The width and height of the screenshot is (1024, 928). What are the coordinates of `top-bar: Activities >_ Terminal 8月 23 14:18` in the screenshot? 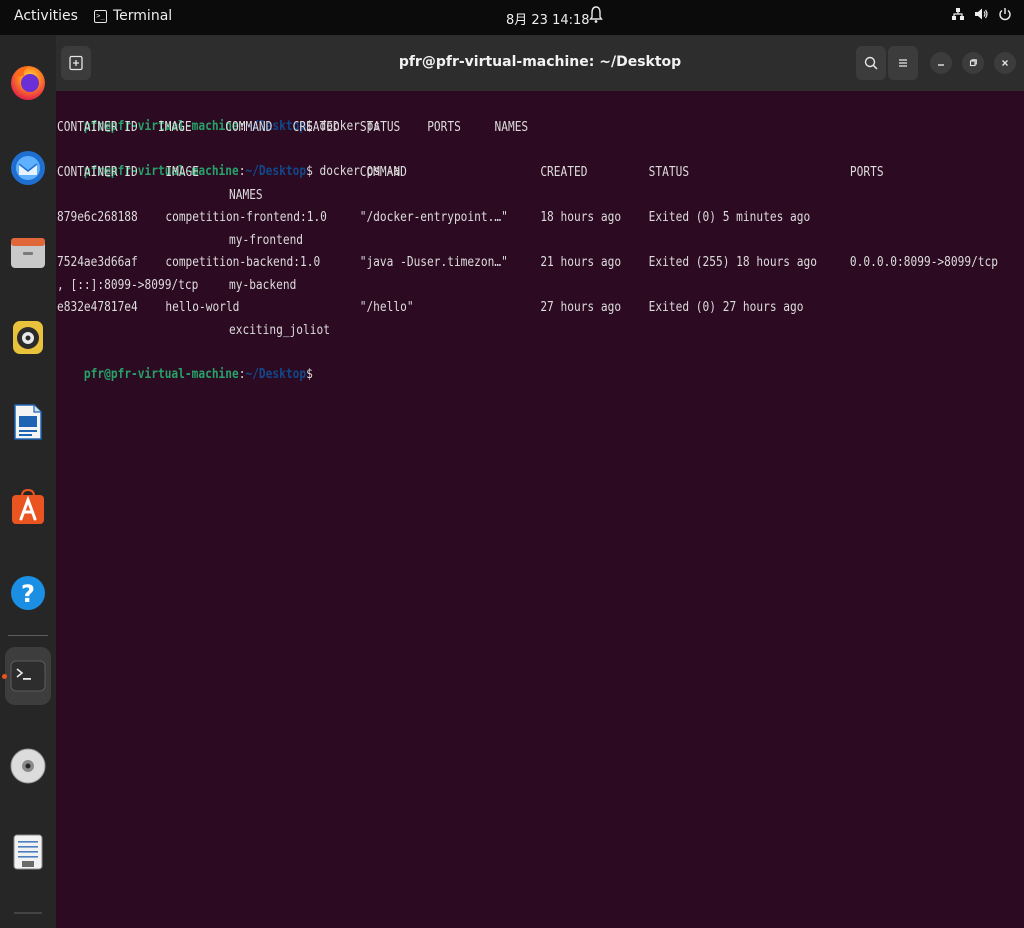 It's located at (512, 17).